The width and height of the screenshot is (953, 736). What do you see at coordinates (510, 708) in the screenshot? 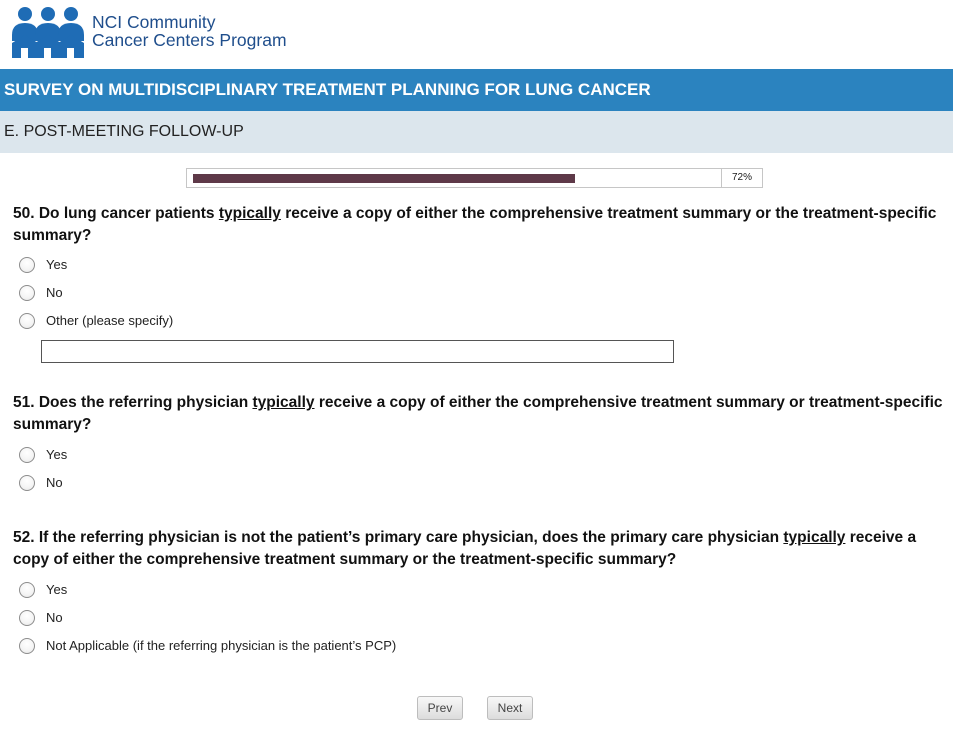
I see `next-button: Next` at bounding box center [510, 708].